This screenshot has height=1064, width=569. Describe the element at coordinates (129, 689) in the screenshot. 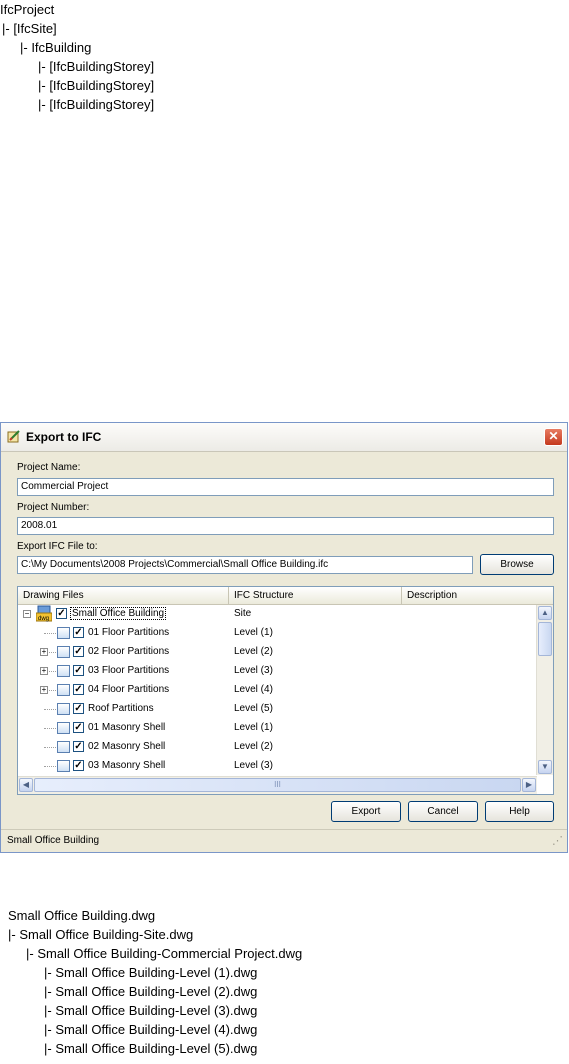

I see `drawing-file-name: 04 Floor Partitions` at that location.